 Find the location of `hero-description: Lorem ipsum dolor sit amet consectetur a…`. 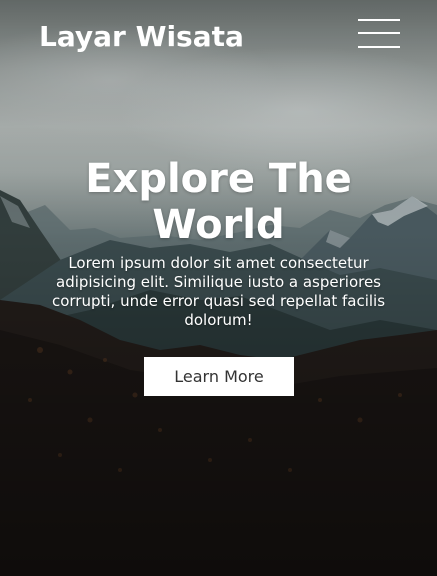

hero-description: Lorem ipsum dolor sit amet consectetur a… is located at coordinates (218, 291).